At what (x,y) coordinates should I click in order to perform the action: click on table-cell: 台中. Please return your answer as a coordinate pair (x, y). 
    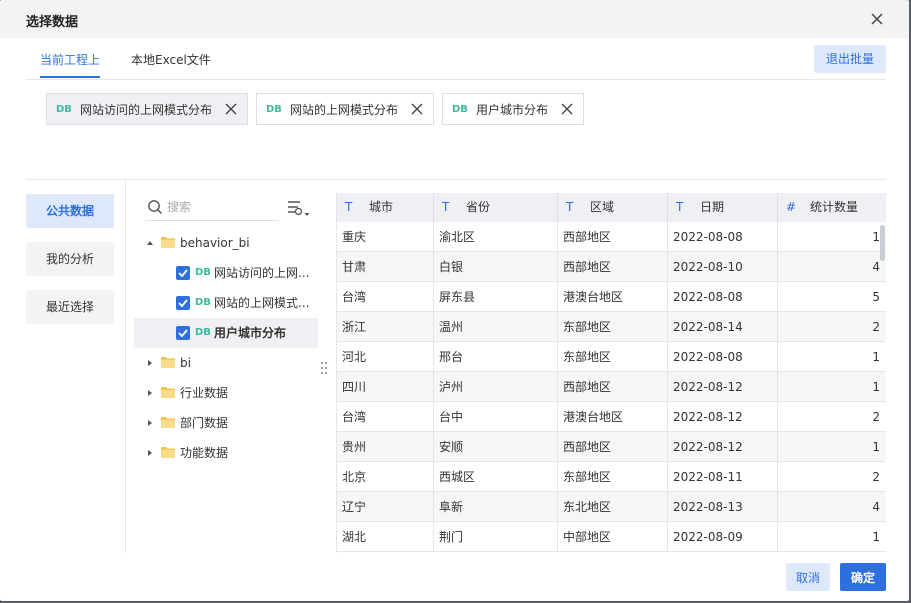
    Looking at the image, I should click on (496, 417).